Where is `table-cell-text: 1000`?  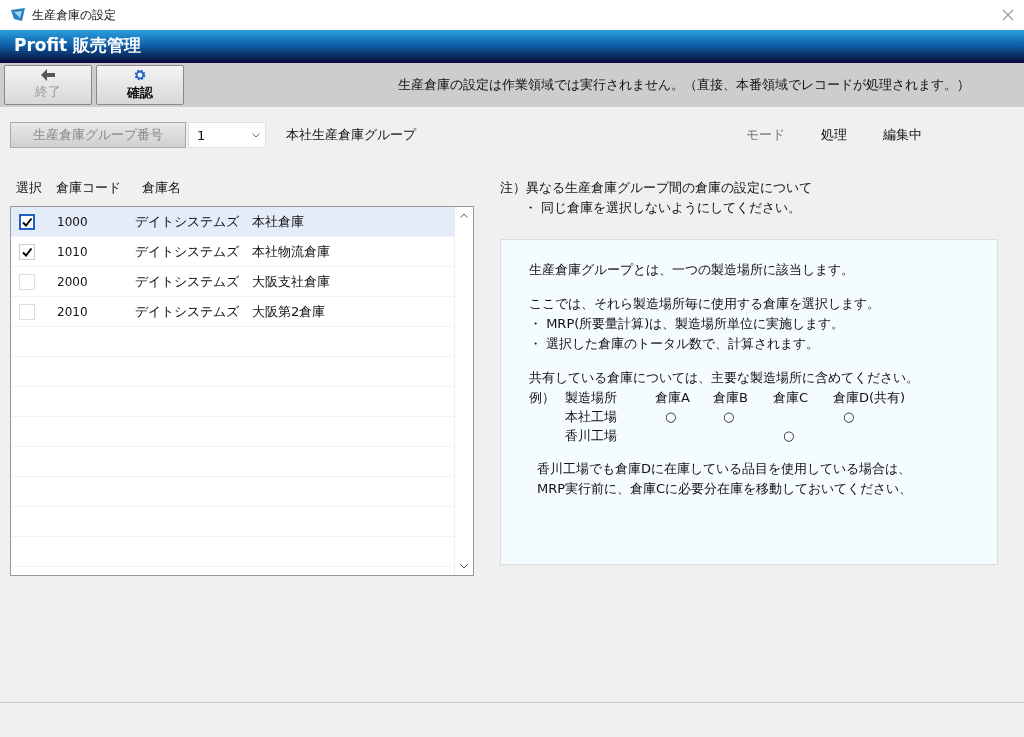 table-cell-text: 1000 is located at coordinates (73, 221).